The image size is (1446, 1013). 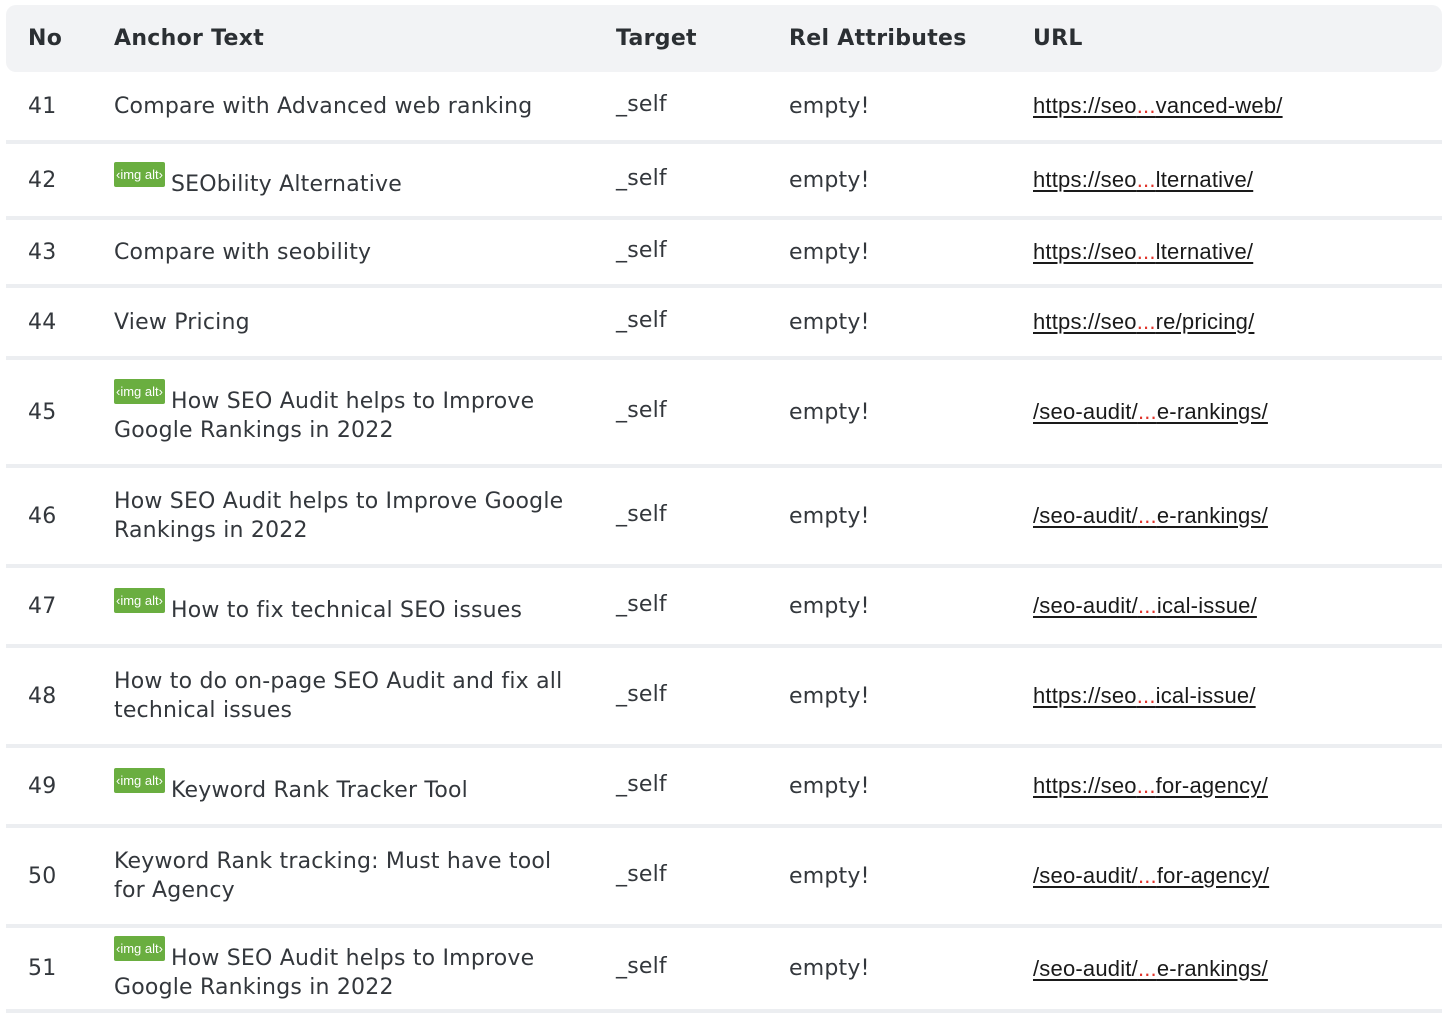 I want to click on url-link: https://seo...vanced-web/, so click(x=1158, y=106).